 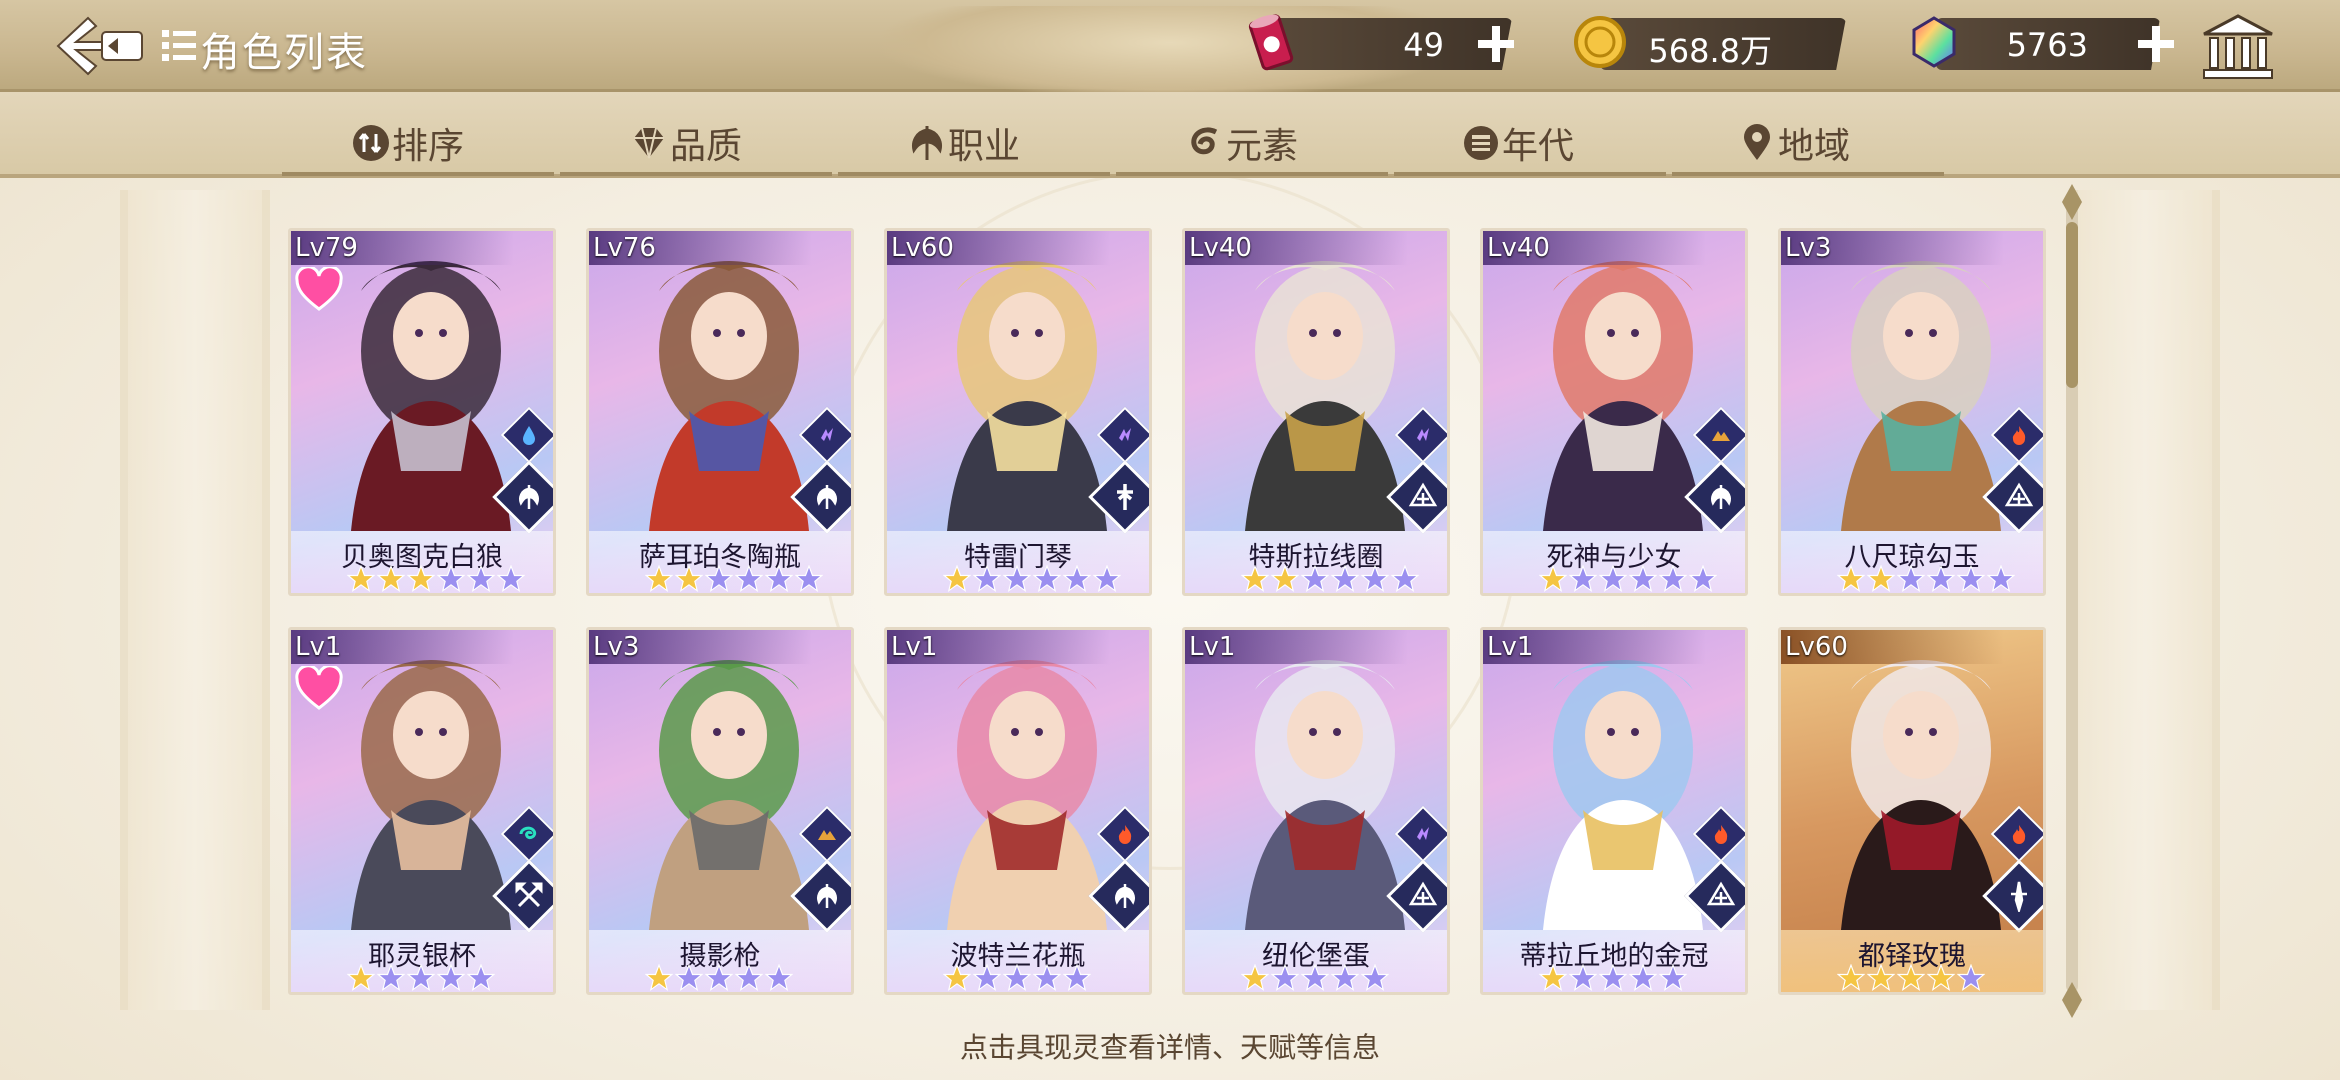 I want to click on name-band: 耶灵银杯, so click(x=422, y=961).